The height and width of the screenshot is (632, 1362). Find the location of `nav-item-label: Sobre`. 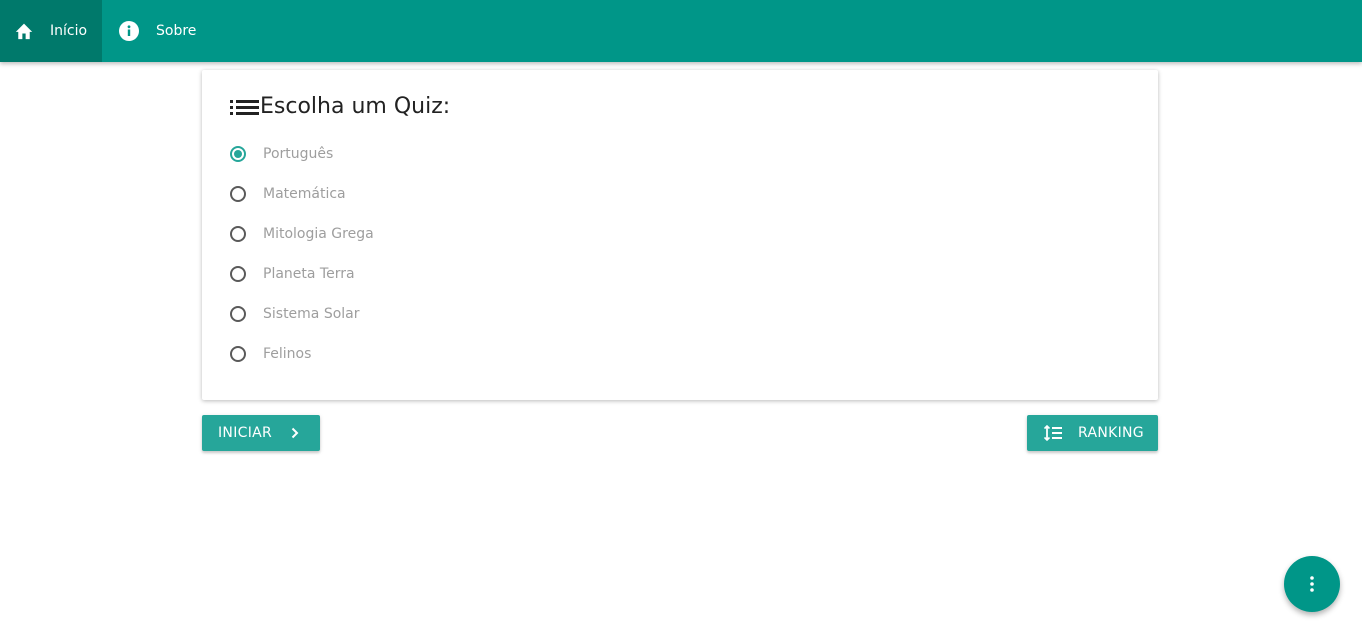

nav-item-label: Sobre is located at coordinates (176, 31).